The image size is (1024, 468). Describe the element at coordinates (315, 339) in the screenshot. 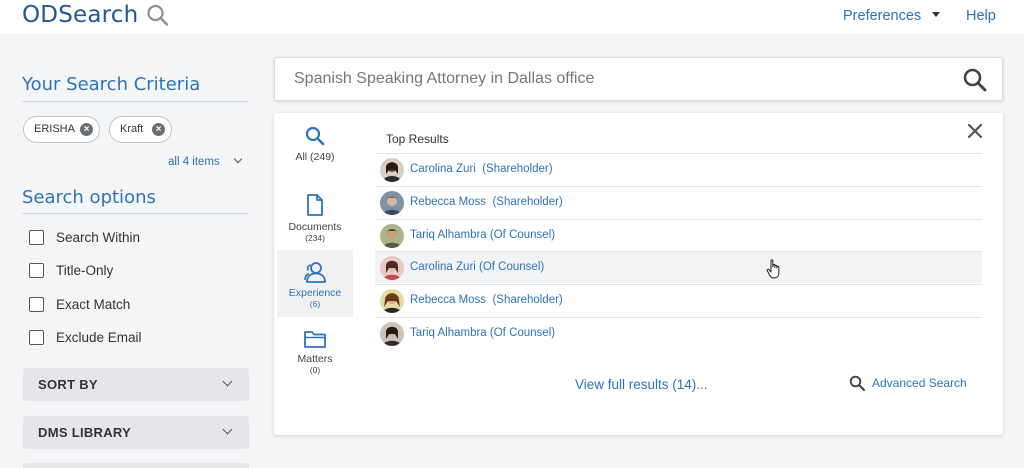

I see `folder-icon` at that location.